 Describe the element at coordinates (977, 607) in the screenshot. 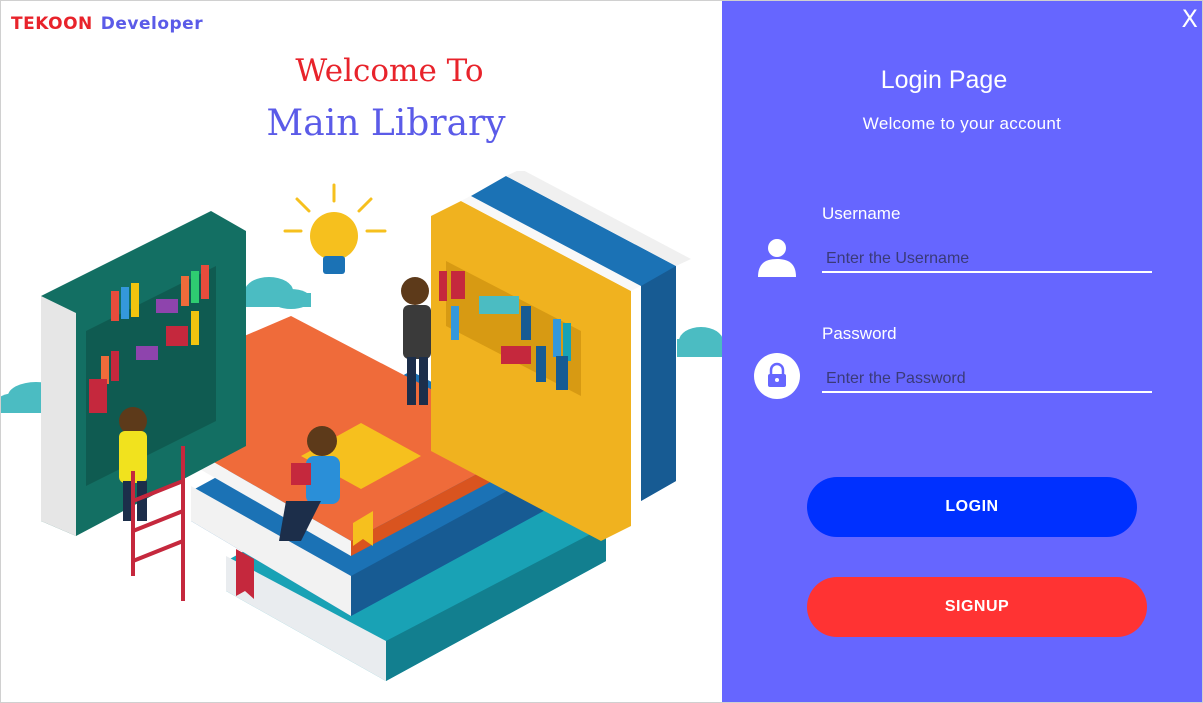

I see `signup-button: SIGNUP` at that location.